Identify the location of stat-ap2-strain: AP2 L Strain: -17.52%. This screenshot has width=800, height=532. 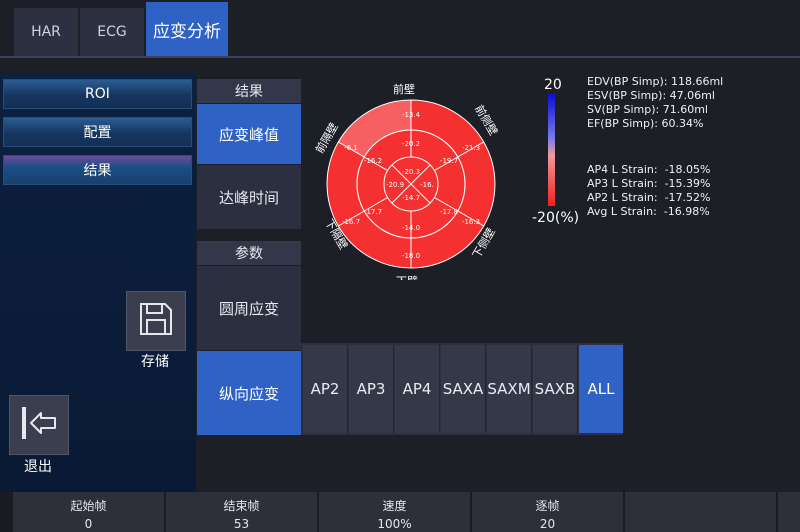
(649, 197).